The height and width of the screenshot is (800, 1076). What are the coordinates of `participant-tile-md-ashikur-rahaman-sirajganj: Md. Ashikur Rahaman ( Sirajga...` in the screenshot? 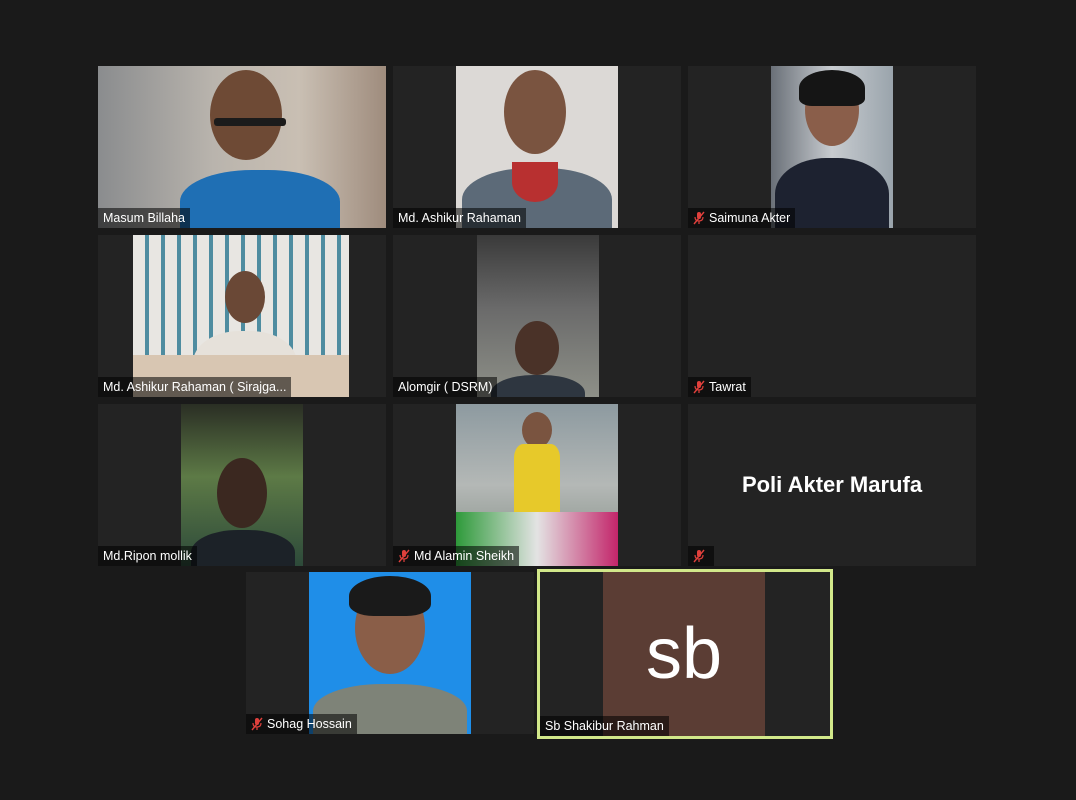 It's located at (242, 316).